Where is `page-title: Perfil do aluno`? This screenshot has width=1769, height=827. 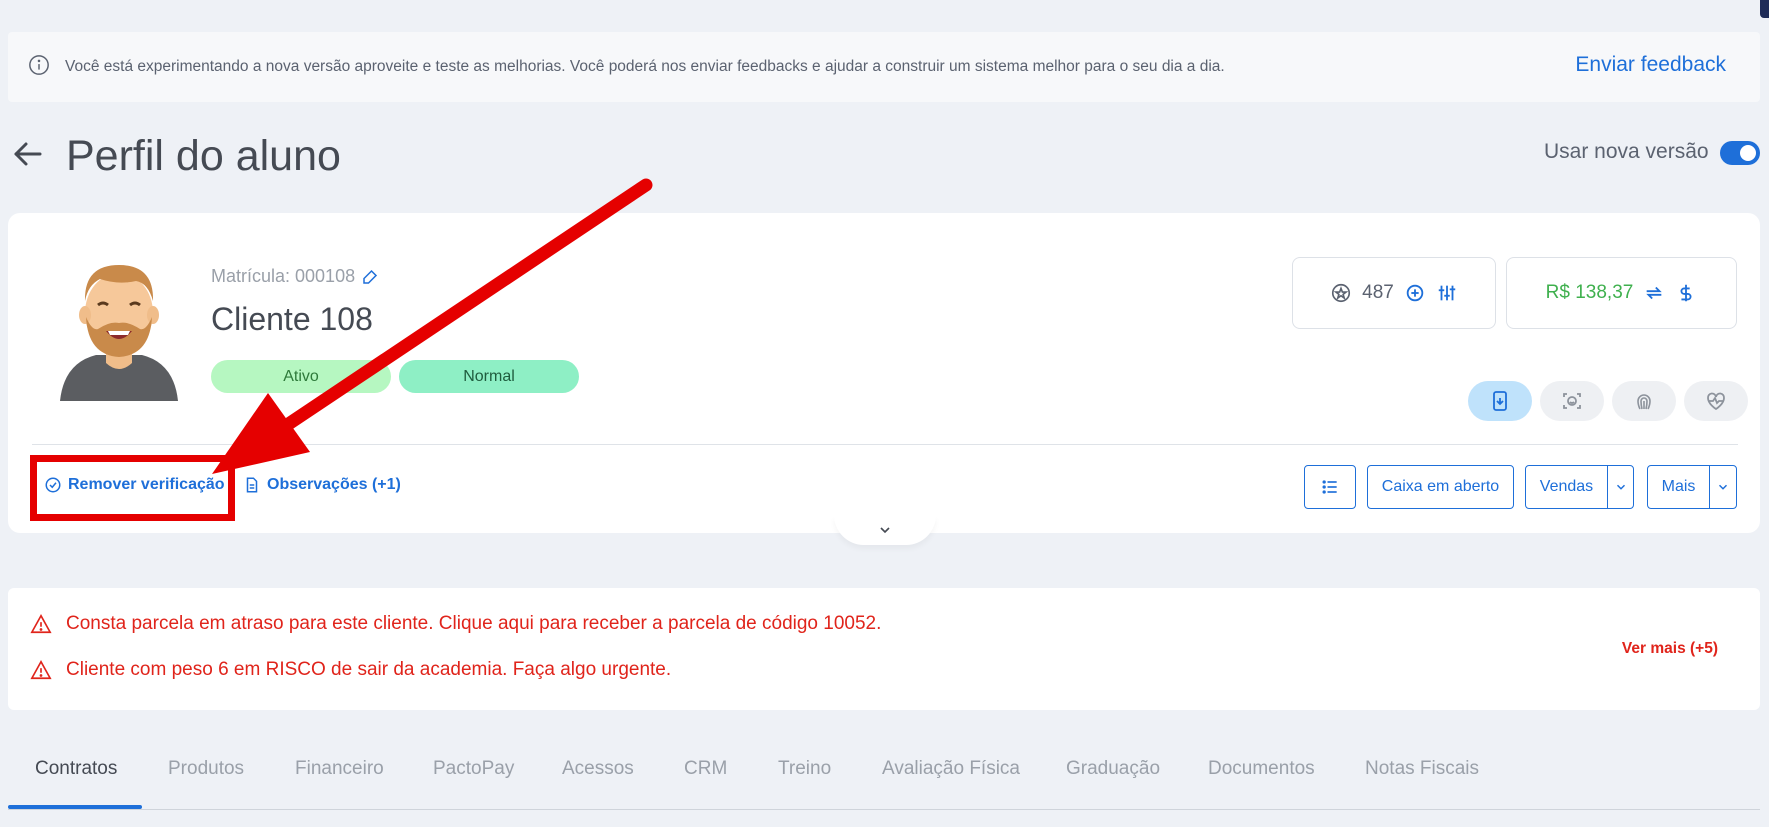
page-title: Perfil do aluno is located at coordinates (203, 156).